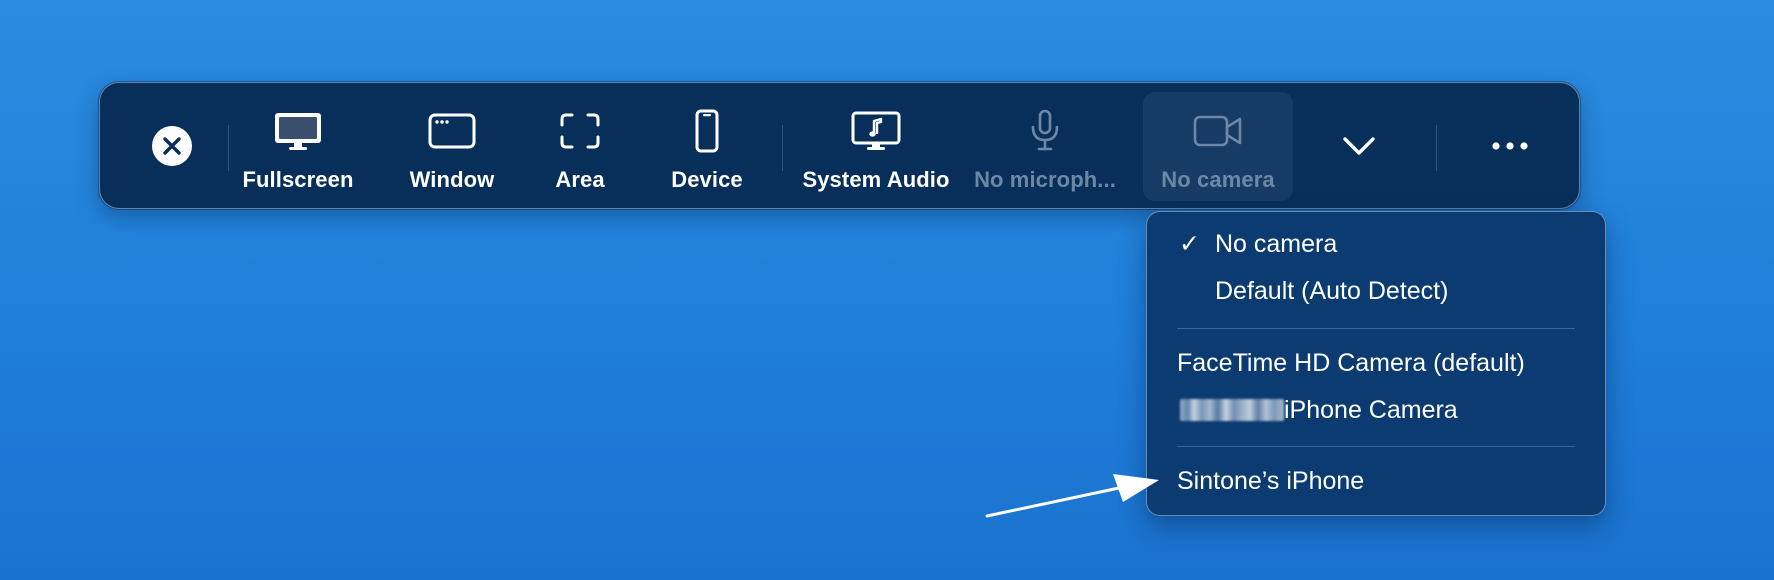 Image resolution: width=1774 pixels, height=580 pixels. I want to click on menu-item-label: No camera, so click(1276, 244).